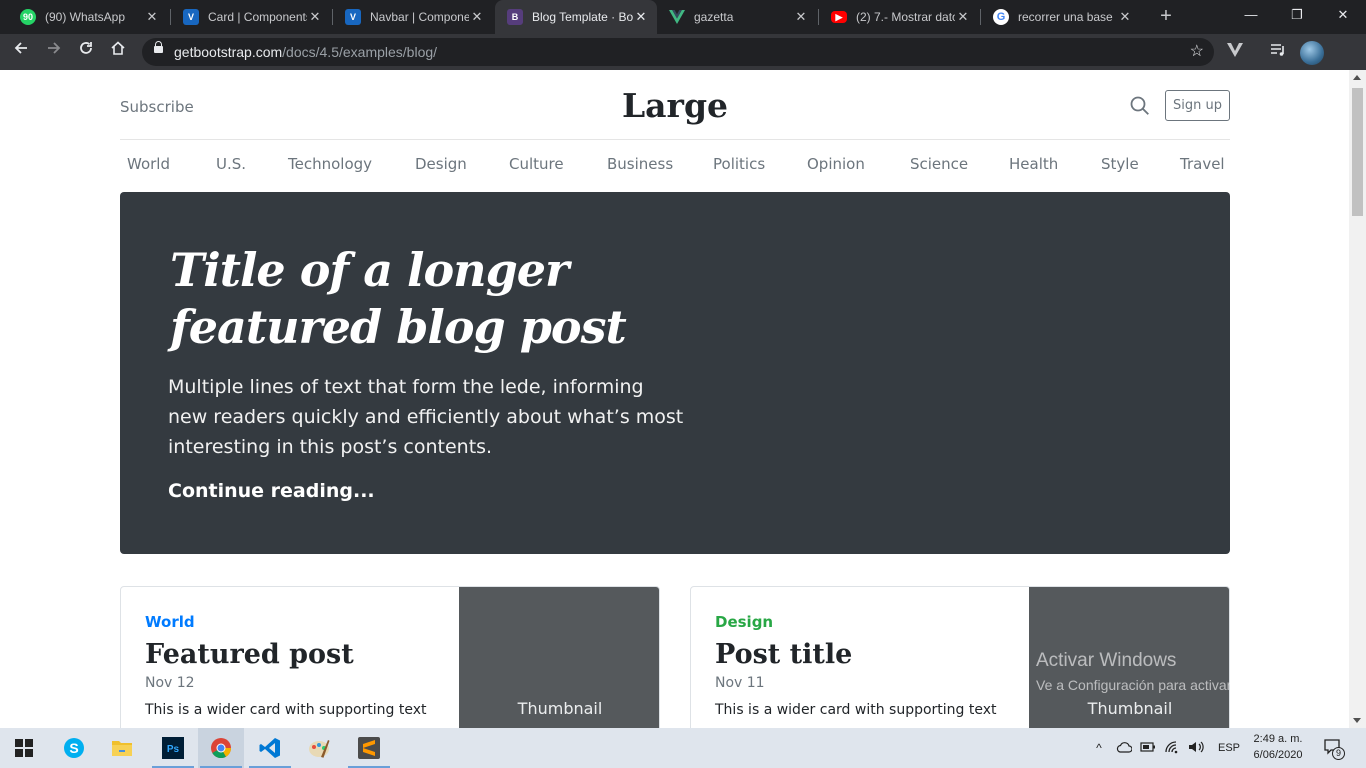  What do you see at coordinates (1001, 17) in the screenshot?
I see `google-icon: G` at bounding box center [1001, 17].